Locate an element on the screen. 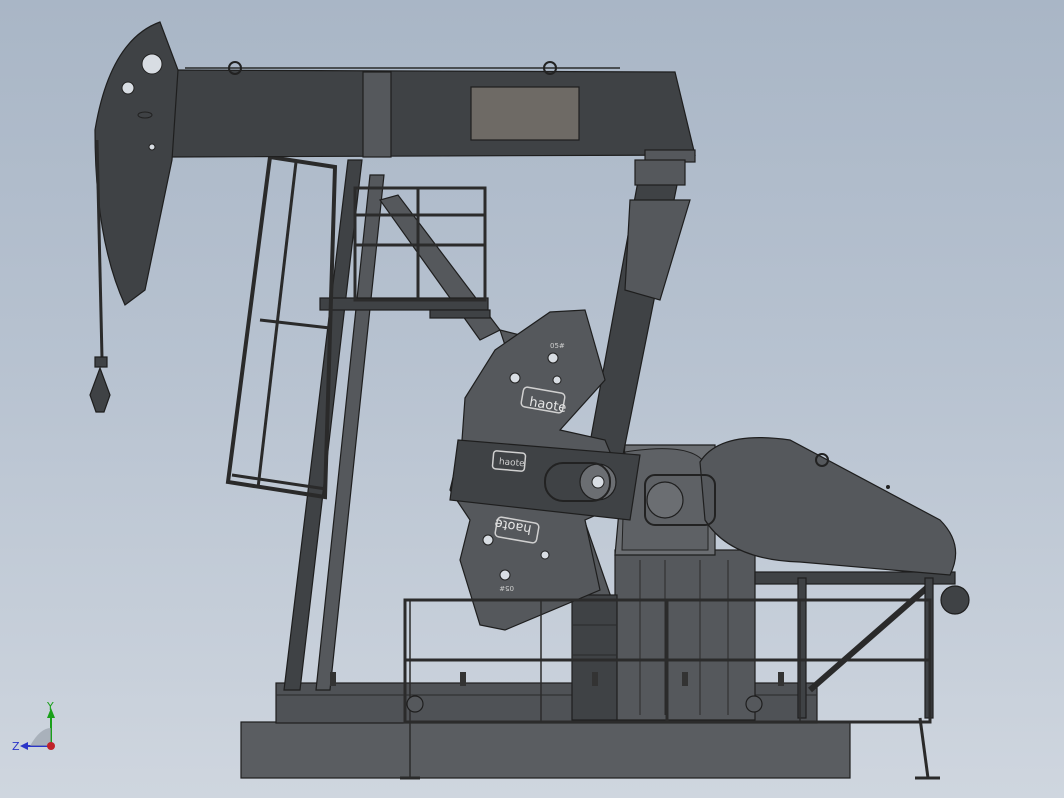 The height and width of the screenshot is (798, 1064). pitman-arm is located at coordinates (637, 315).